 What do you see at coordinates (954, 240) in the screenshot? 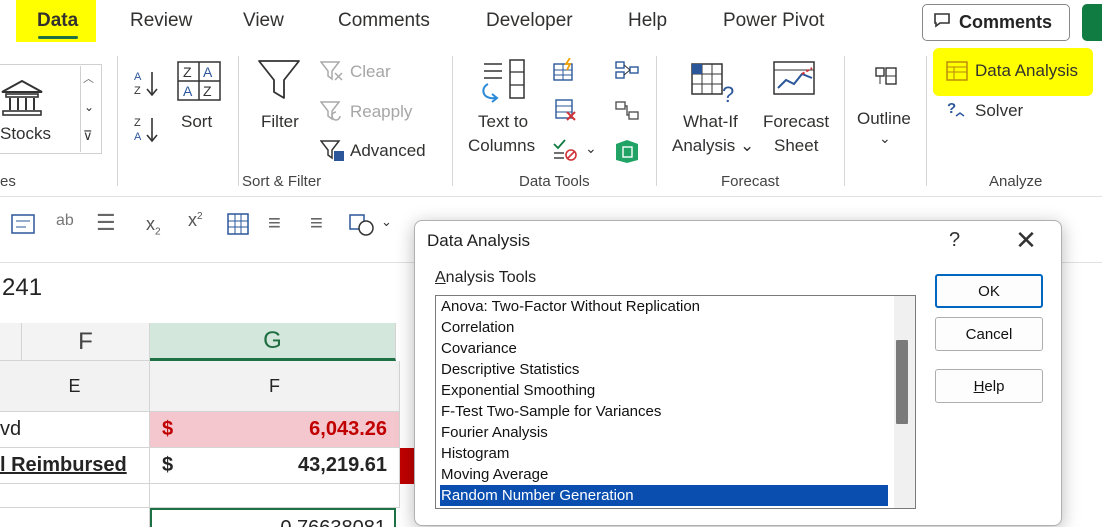
I see `help-icon: ?` at bounding box center [954, 240].